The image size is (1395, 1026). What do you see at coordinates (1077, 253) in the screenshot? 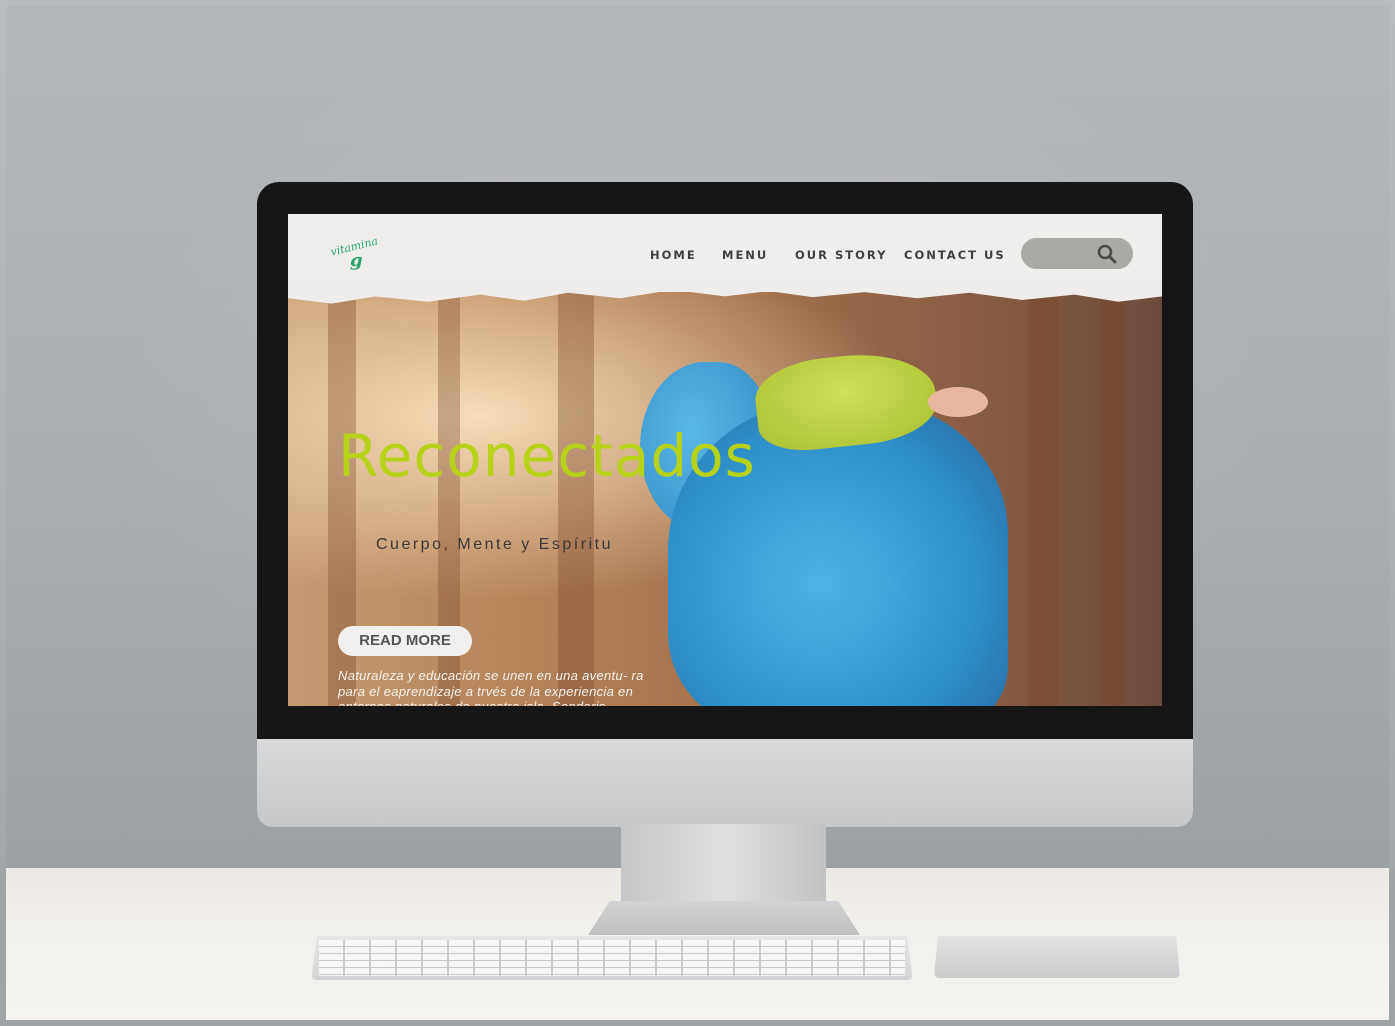
I see `search-bar` at bounding box center [1077, 253].